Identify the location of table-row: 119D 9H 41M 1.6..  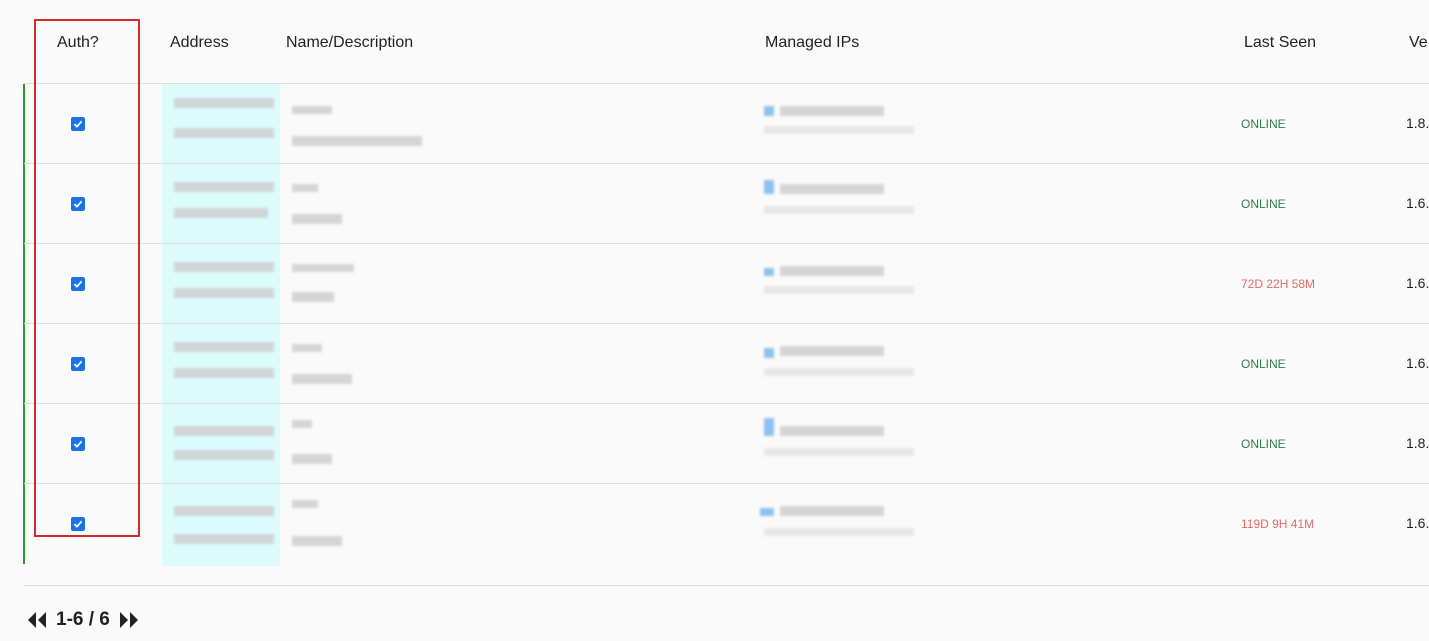
(726, 525).